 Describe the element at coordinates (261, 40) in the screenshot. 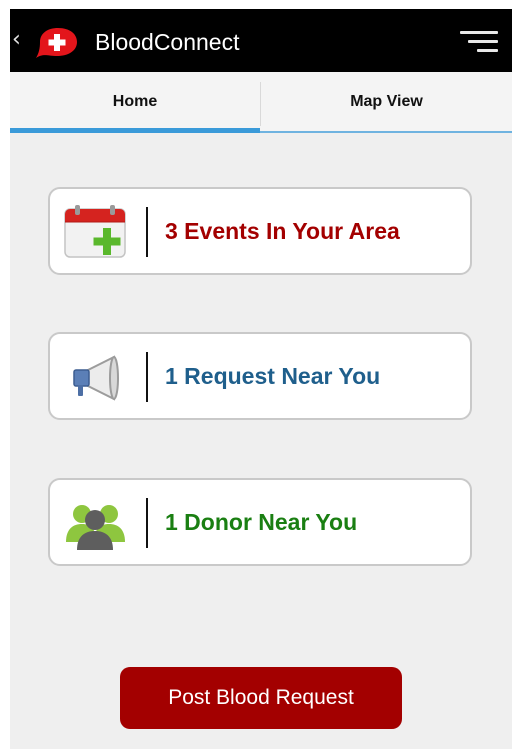

I see `action-bar: ‹ BloodConnect` at that location.